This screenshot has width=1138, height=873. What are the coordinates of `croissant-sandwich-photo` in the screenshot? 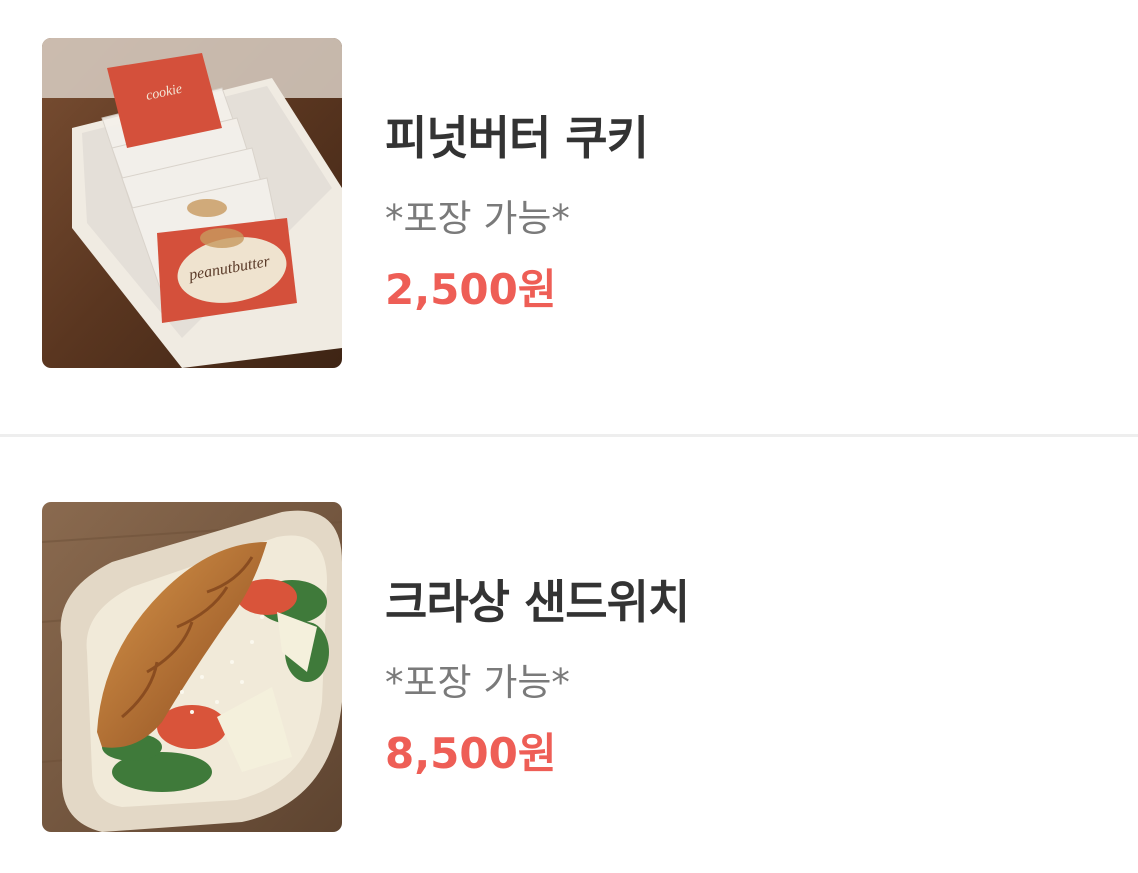 It's located at (192, 667).